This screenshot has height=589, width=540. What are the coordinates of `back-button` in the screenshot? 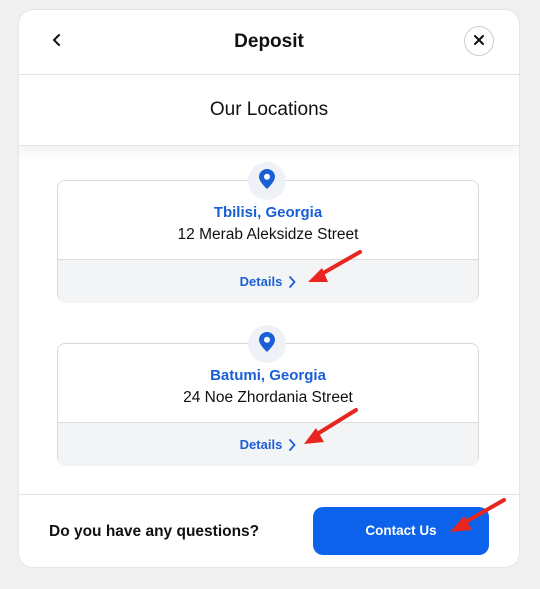 It's located at (57, 42).